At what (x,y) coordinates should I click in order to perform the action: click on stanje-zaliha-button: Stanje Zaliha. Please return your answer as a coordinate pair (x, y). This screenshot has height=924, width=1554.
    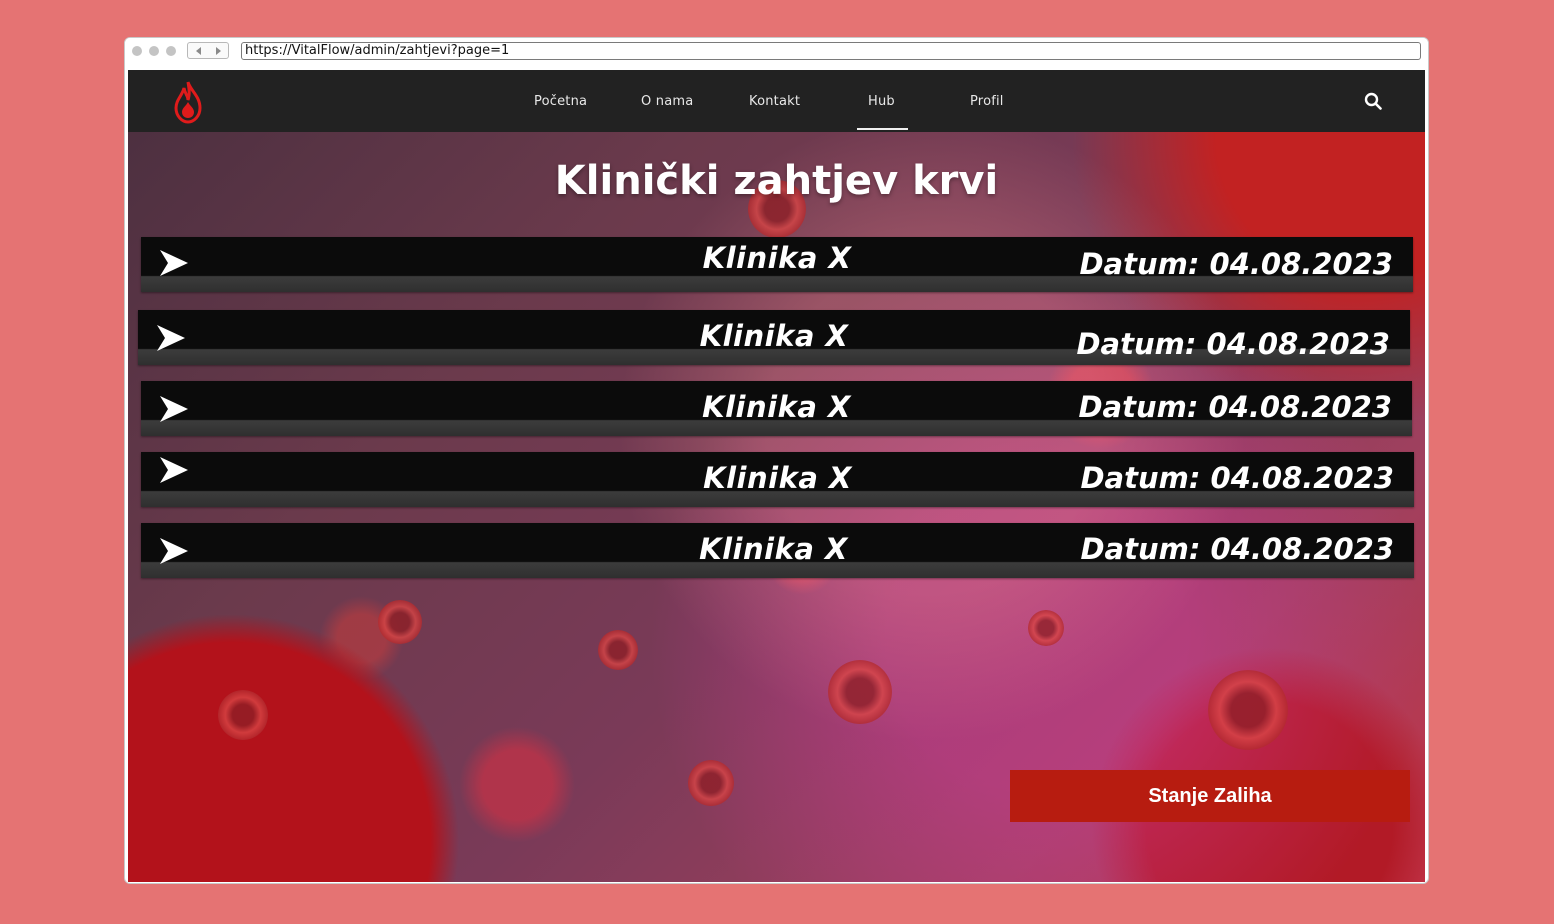
    Looking at the image, I should click on (1210, 796).